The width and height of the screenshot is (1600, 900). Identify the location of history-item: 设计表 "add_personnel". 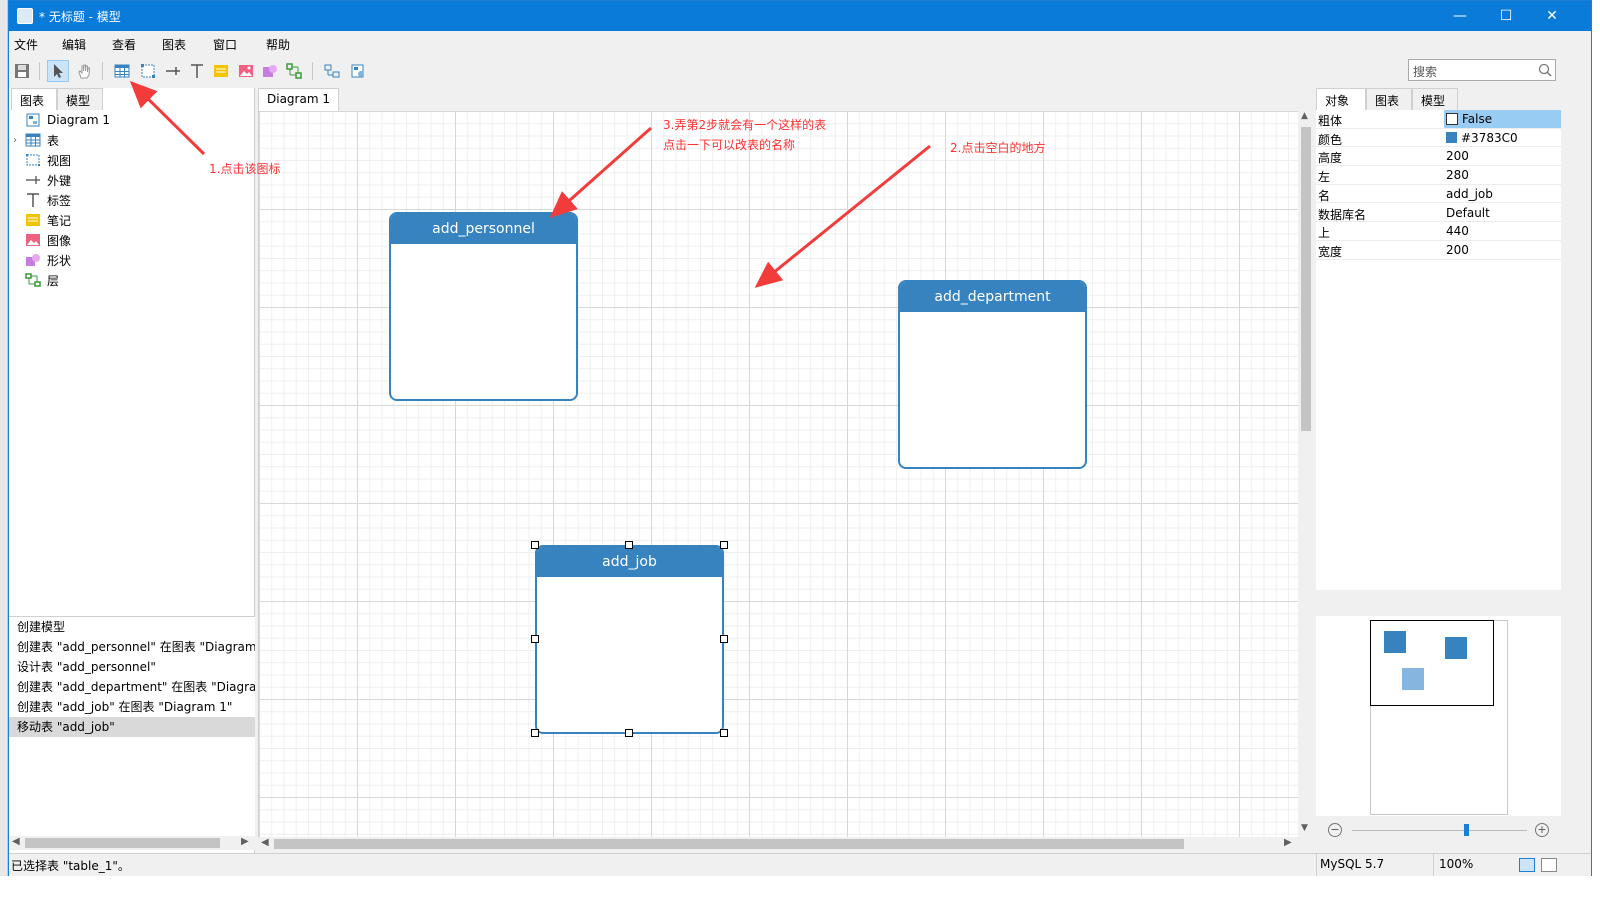
(132, 667).